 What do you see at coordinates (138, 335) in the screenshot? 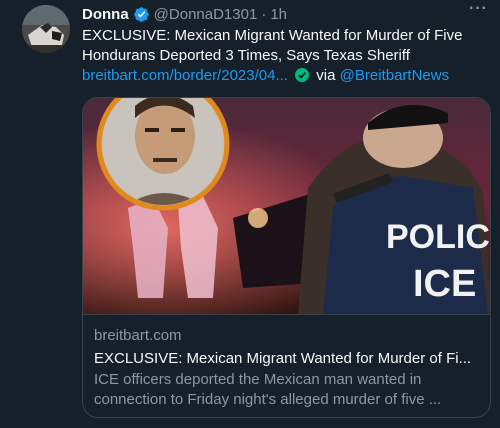
I see `card-domain: breitbart.com` at bounding box center [138, 335].